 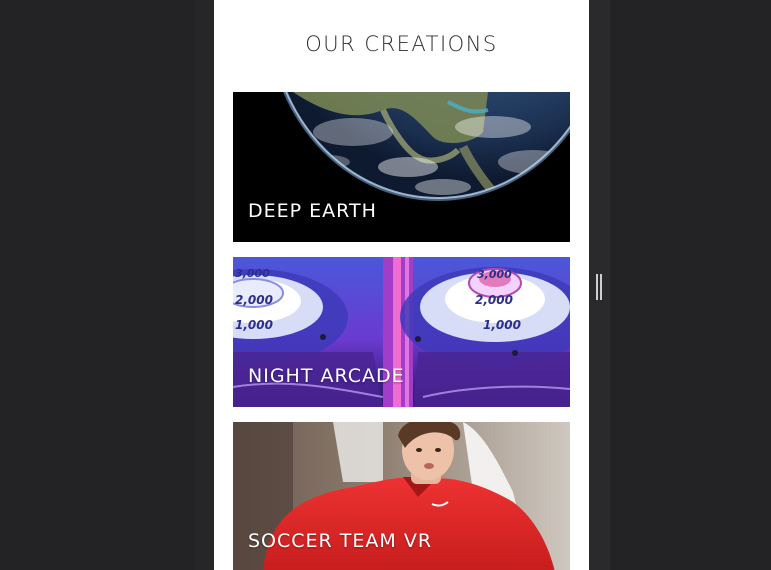 I want to click on page-title: OUR CREATIONS, so click(x=401, y=44).